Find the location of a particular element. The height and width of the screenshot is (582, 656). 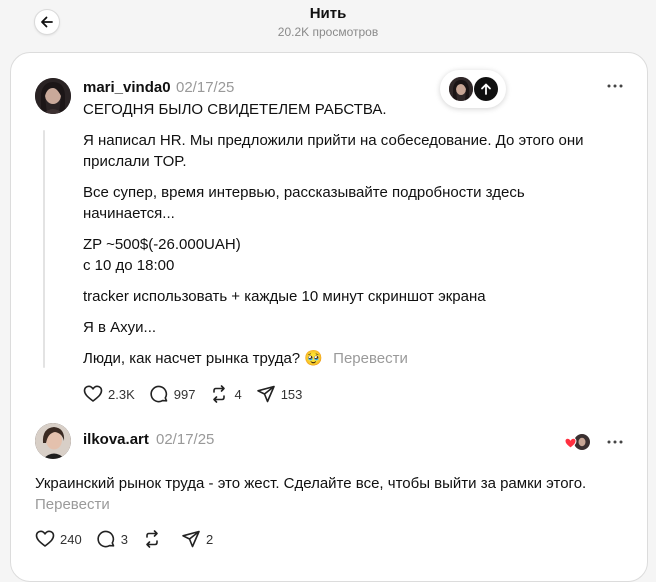

avatar is located at coordinates (53, 96).